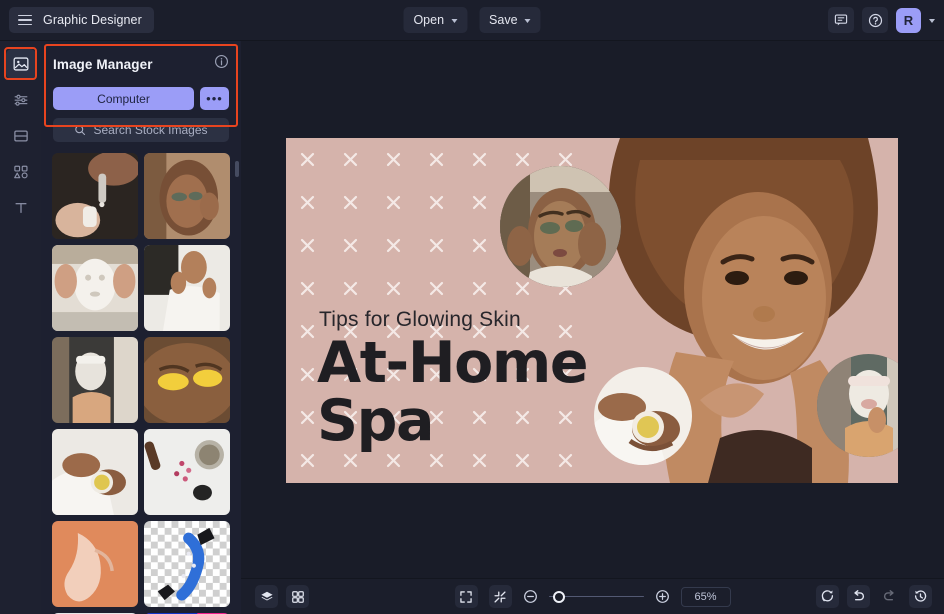  I want to click on sliders-icon, so click(20, 100).